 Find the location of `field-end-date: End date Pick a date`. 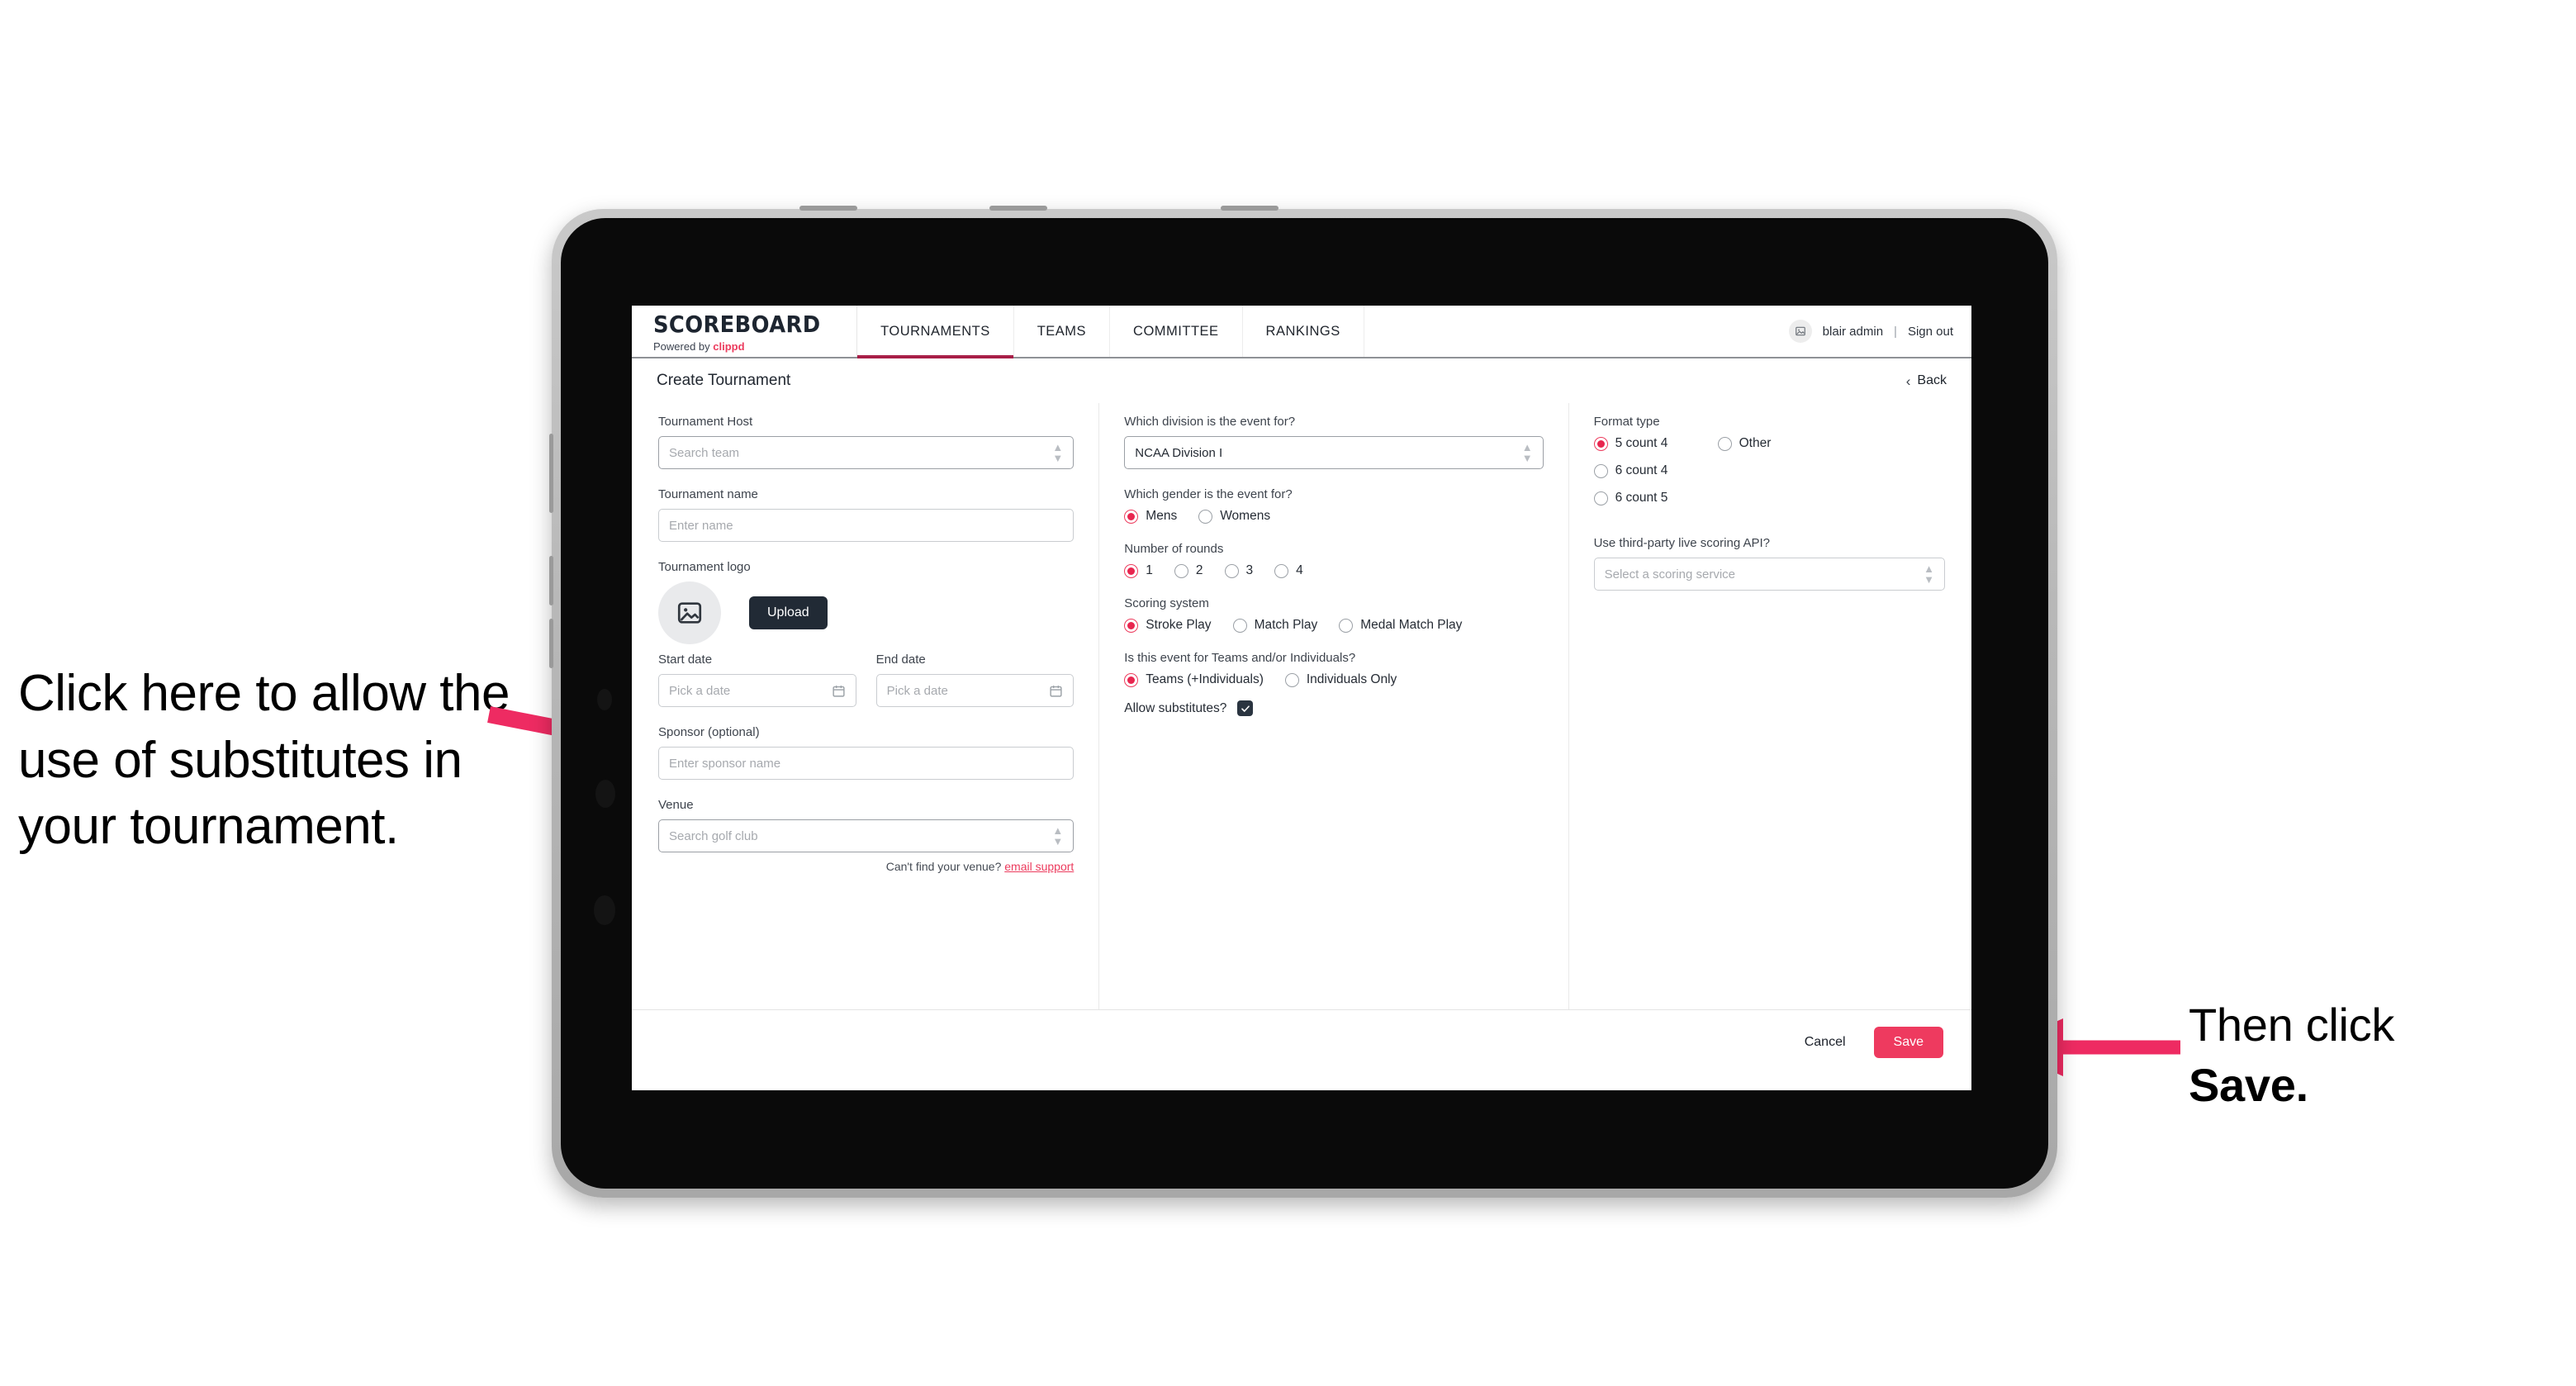

field-end-date: End date Pick a date is located at coordinates (975, 680).